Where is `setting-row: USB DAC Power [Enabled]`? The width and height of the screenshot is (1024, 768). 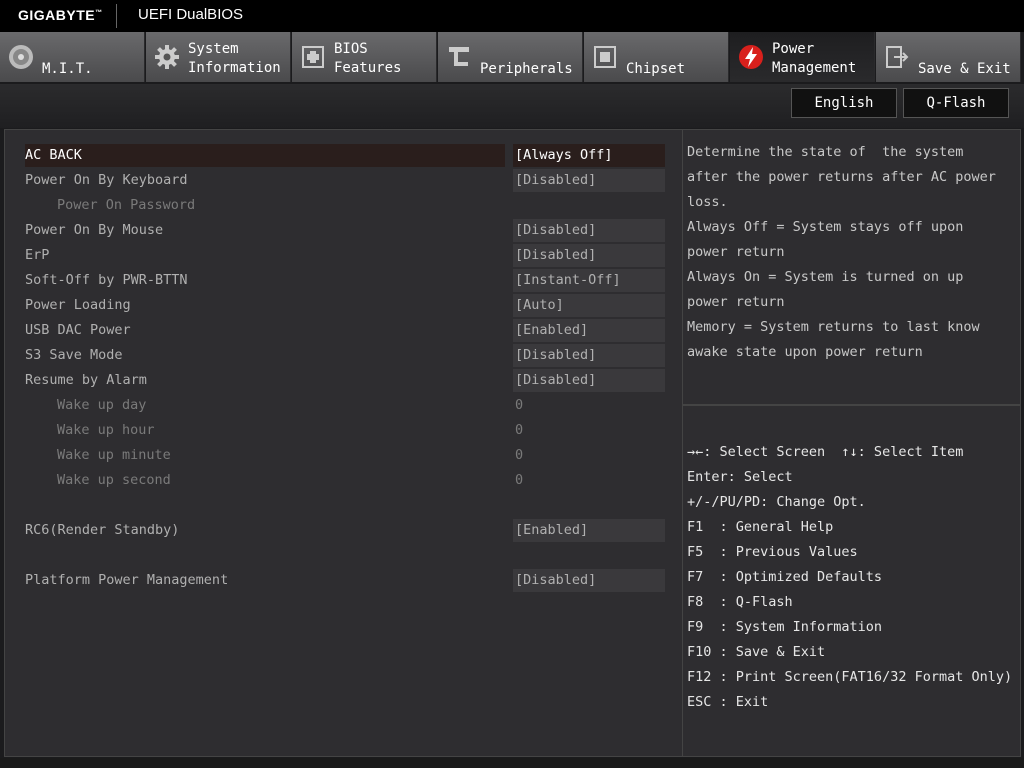 setting-row: USB DAC Power [Enabled] is located at coordinates (345, 330).